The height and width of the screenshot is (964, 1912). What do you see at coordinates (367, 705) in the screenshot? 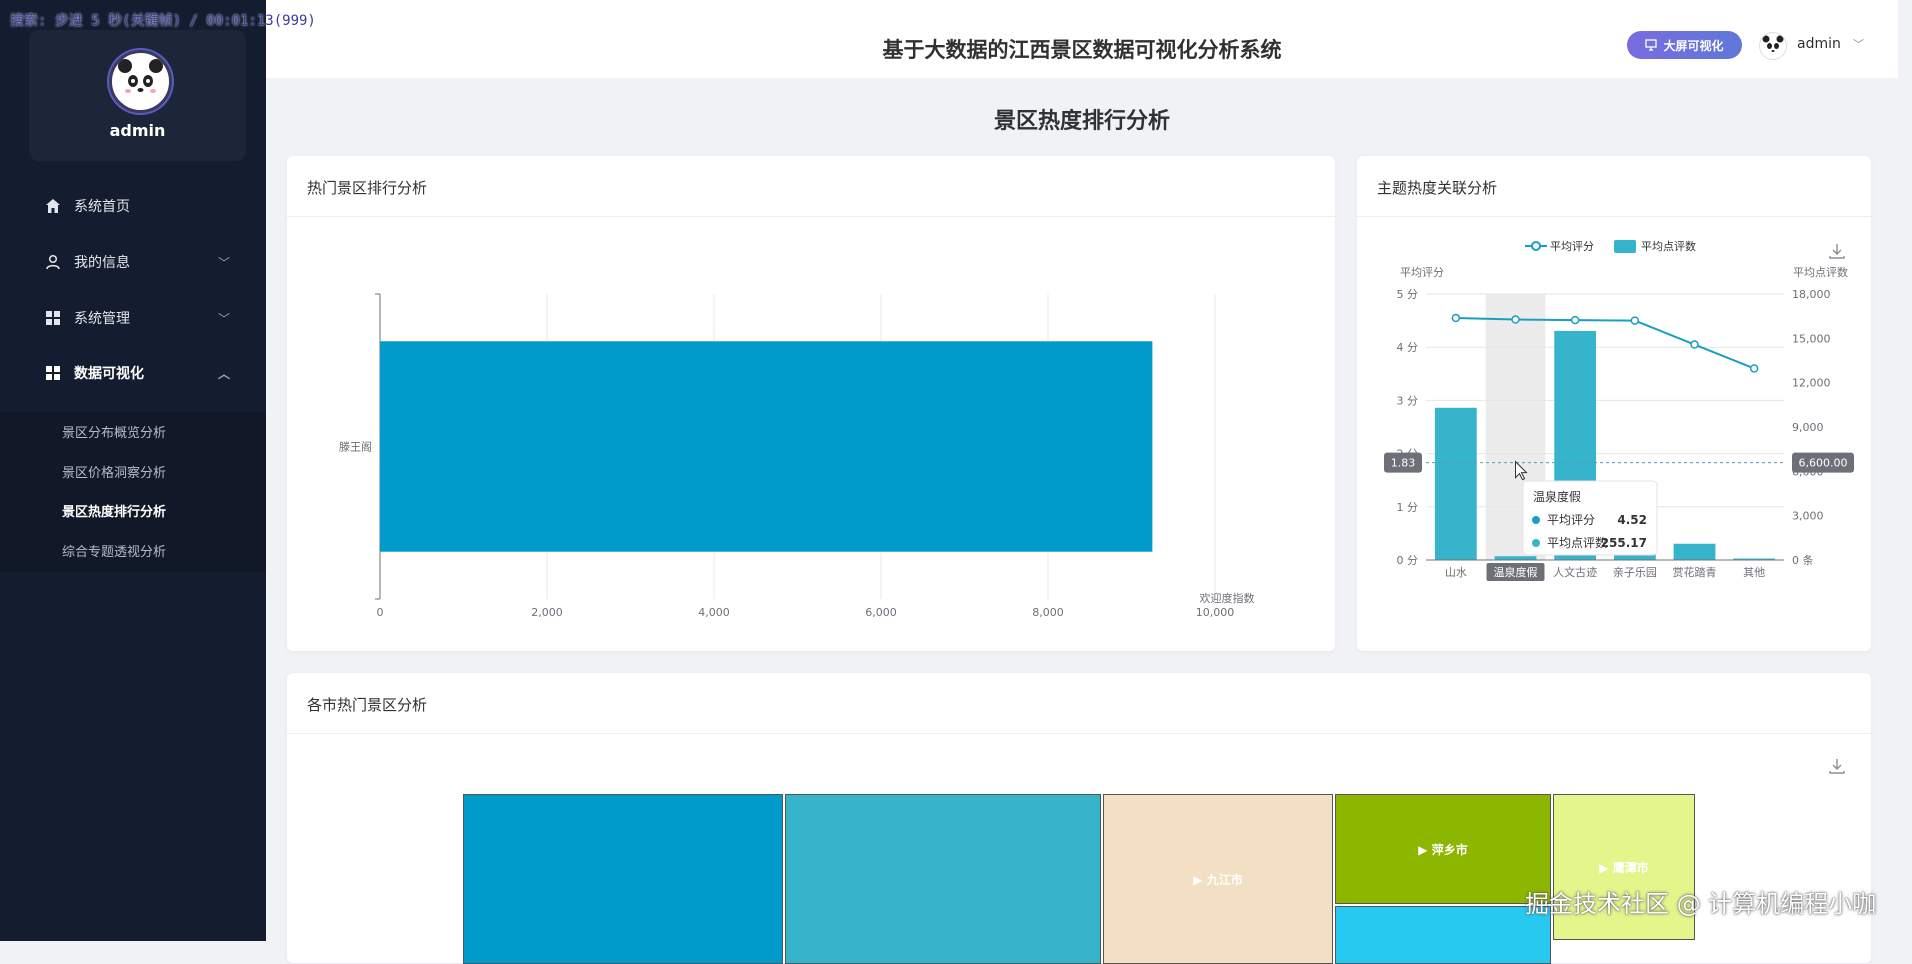
I see `card-title: 各市热门景区分析` at bounding box center [367, 705].